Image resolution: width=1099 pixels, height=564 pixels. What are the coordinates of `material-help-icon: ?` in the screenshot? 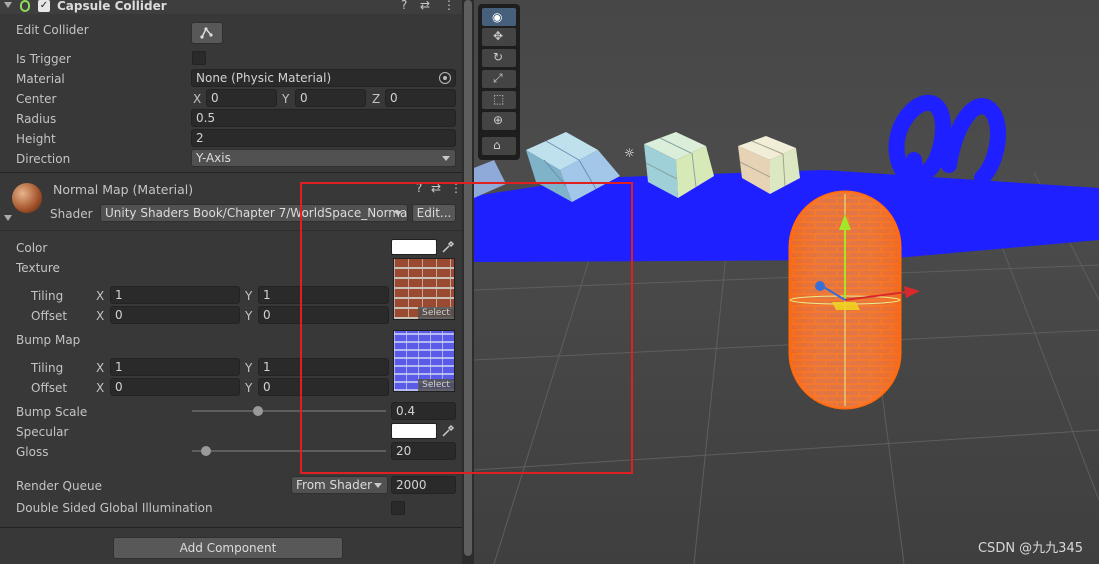 It's located at (419, 188).